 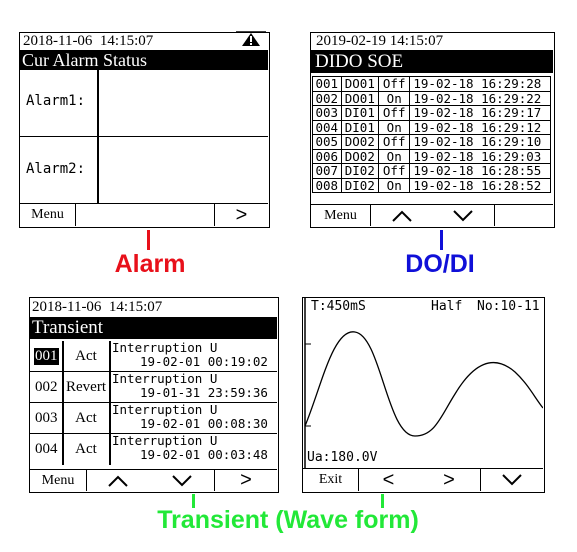 I want to click on soe-number: 008, so click(x=327, y=185).